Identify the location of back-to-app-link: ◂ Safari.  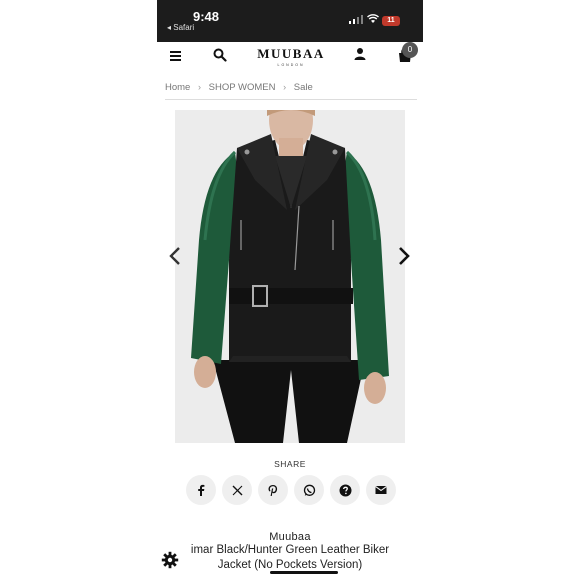
(180, 27).